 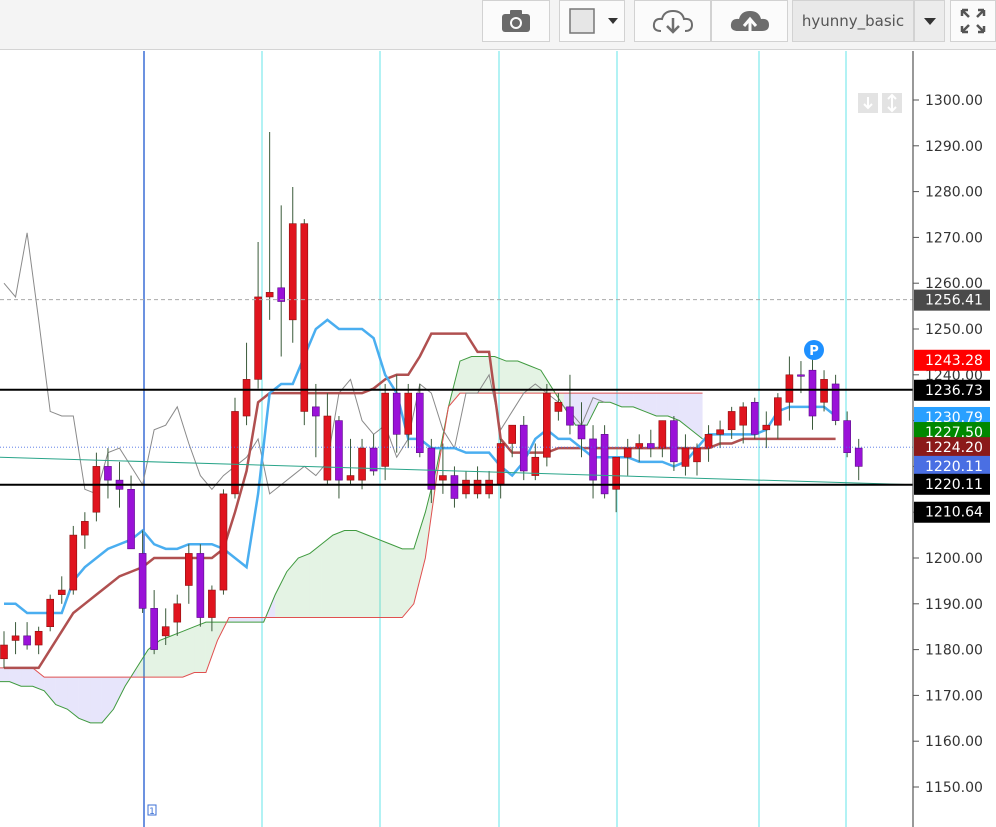 What do you see at coordinates (954, 605) in the screenshot?
I see `price-tick-label: 1190.00` at bounding box center [954, 605].